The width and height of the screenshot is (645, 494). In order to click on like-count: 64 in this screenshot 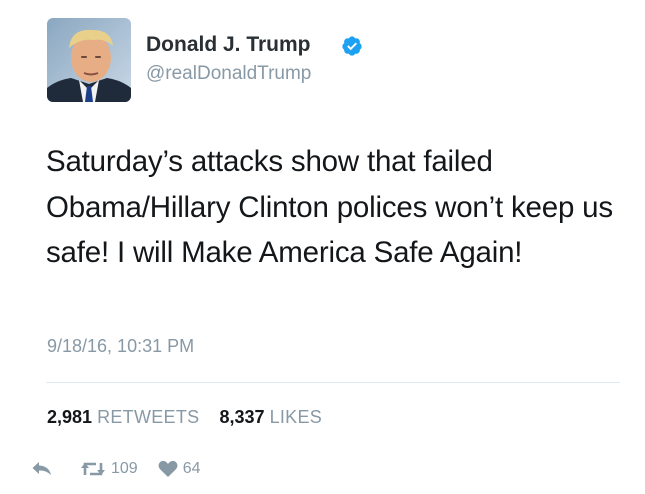, I will do `click(191, 468)`.